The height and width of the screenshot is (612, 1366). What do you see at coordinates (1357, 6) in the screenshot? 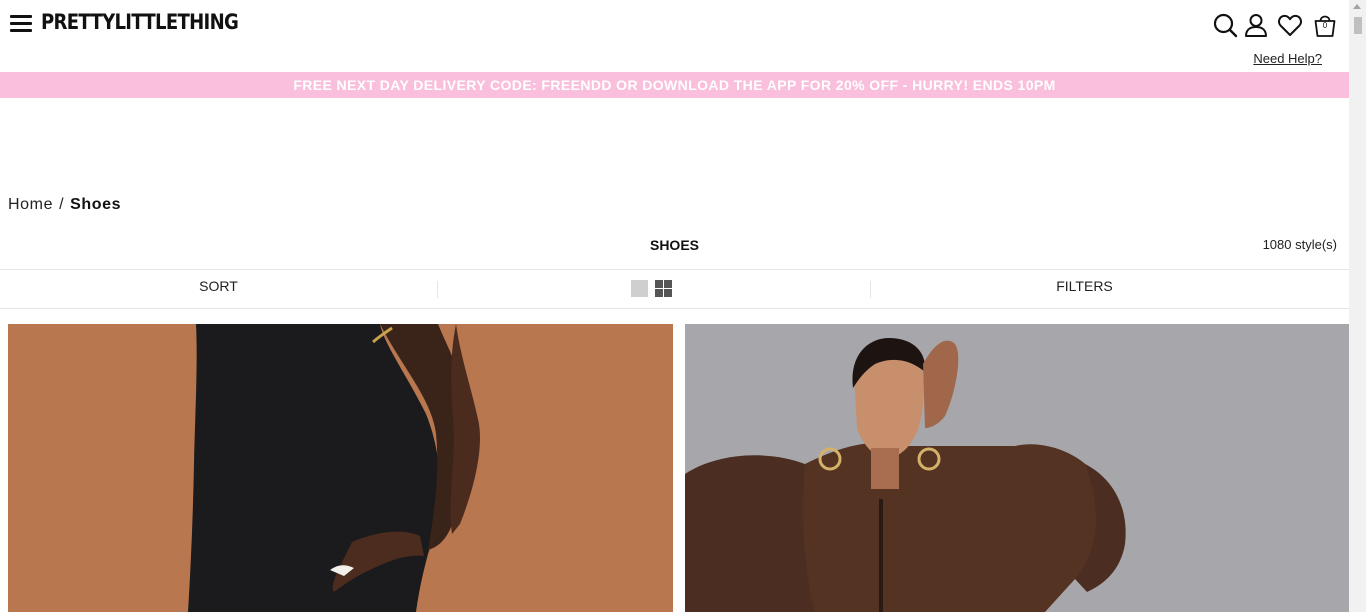
I see `scroll-up-arrow-icon` at bounding box center [1357, 6].